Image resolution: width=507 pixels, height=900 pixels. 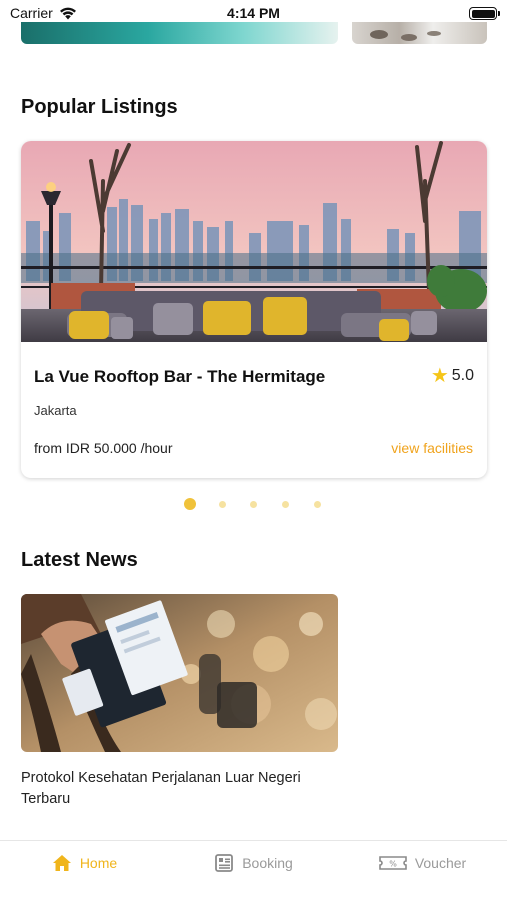 I want to click on tab-voucher-label: Voucher, so click(x=440, y=862).